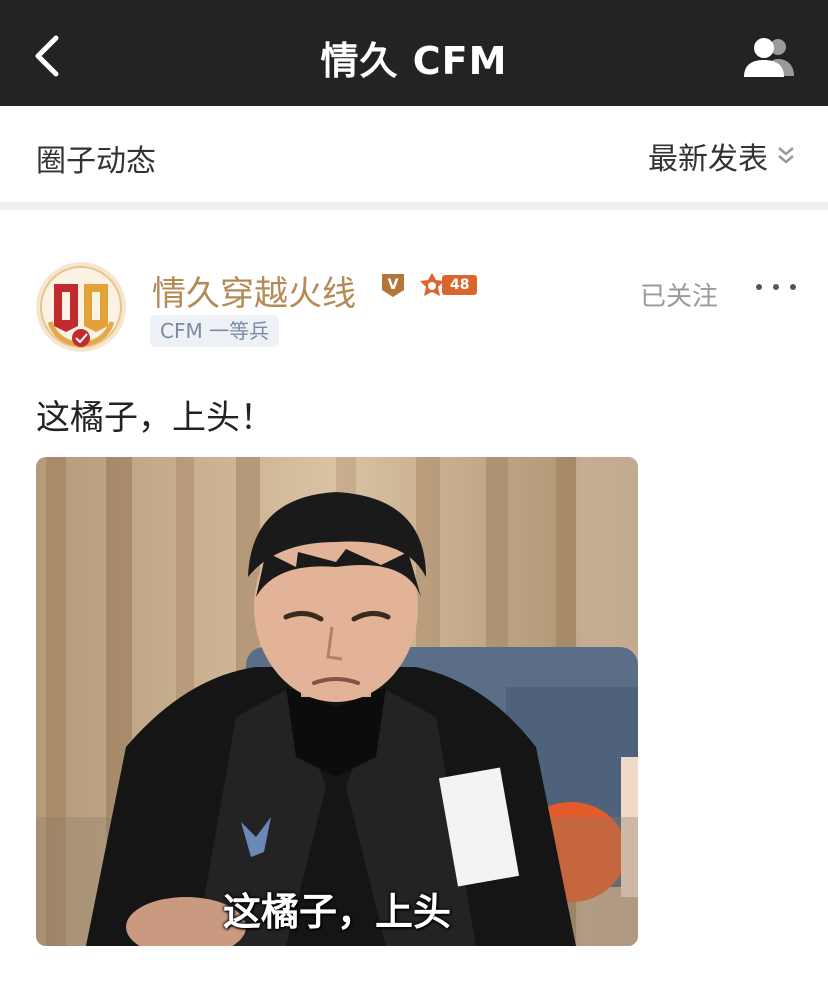 This screenshot has width=828, height=983. Describe the element at coordinates (679, 294) in the screenshot. I see `follow-button: 已关注` at that location.